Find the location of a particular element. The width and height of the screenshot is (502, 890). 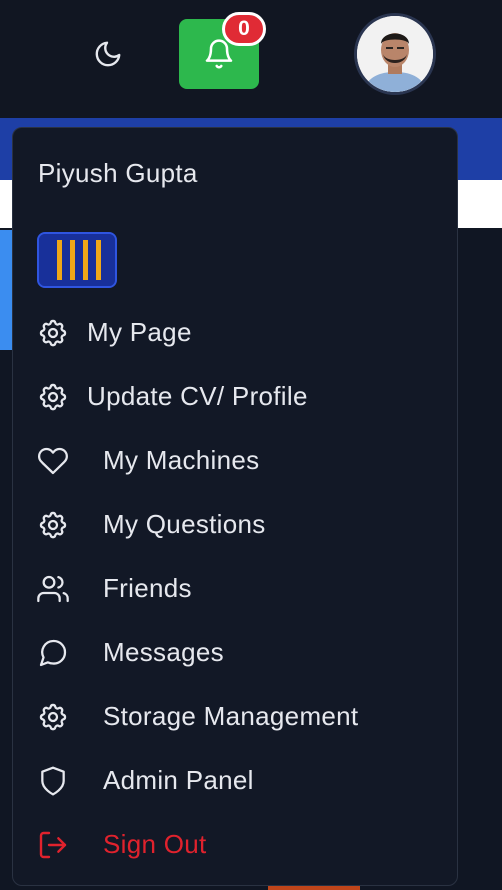

menu-item-sign-out: Sign Out is located at coordinates (235, 845).